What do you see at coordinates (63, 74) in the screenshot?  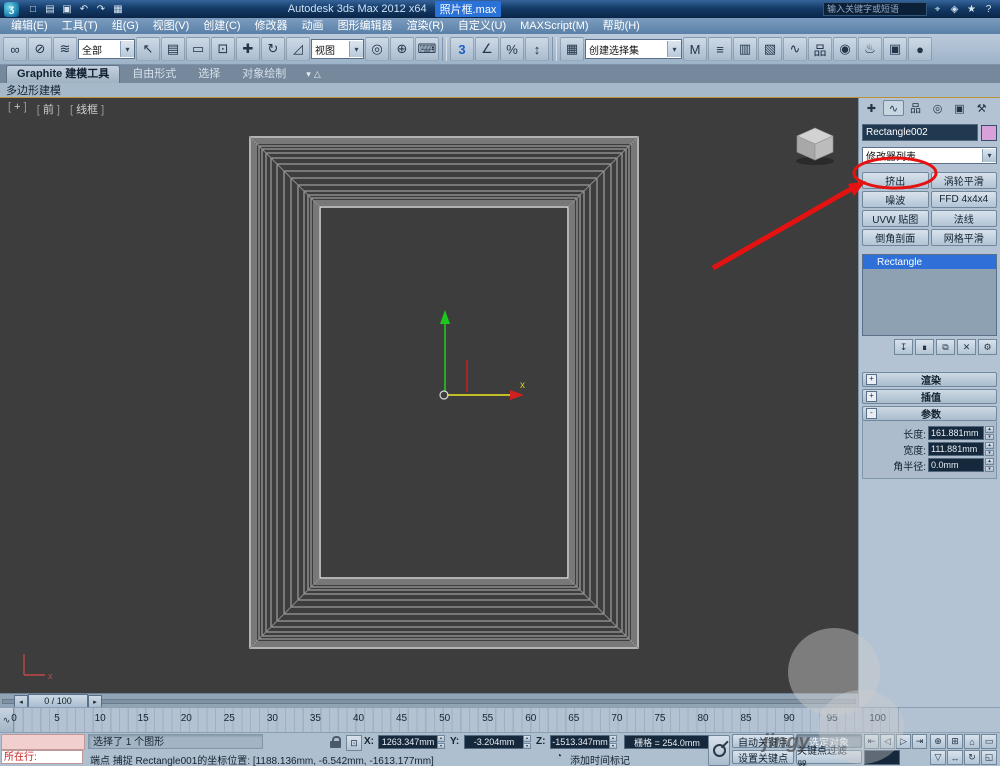 I see `ribbon-tab: Graphite 建模工具` at bounding box center [63, 74].